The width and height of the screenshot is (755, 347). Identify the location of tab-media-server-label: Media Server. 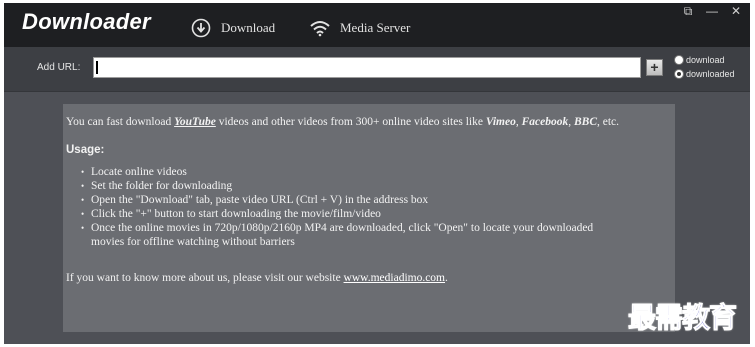
(375, 27).